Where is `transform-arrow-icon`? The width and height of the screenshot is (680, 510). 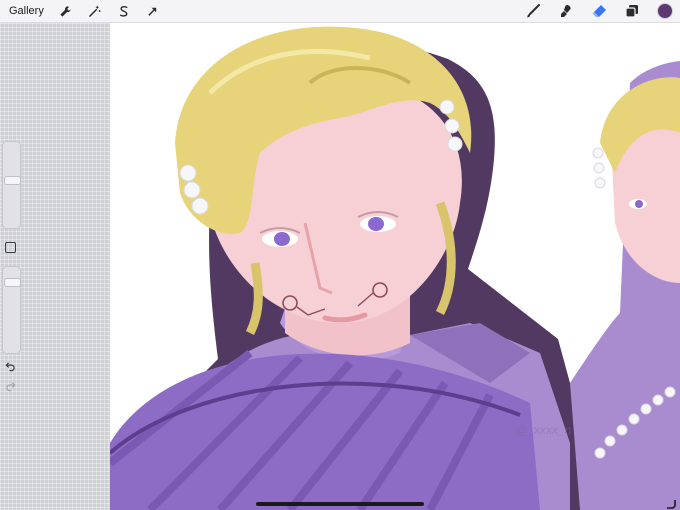 transform-arrow-icon is located at coordinates (153, 11).